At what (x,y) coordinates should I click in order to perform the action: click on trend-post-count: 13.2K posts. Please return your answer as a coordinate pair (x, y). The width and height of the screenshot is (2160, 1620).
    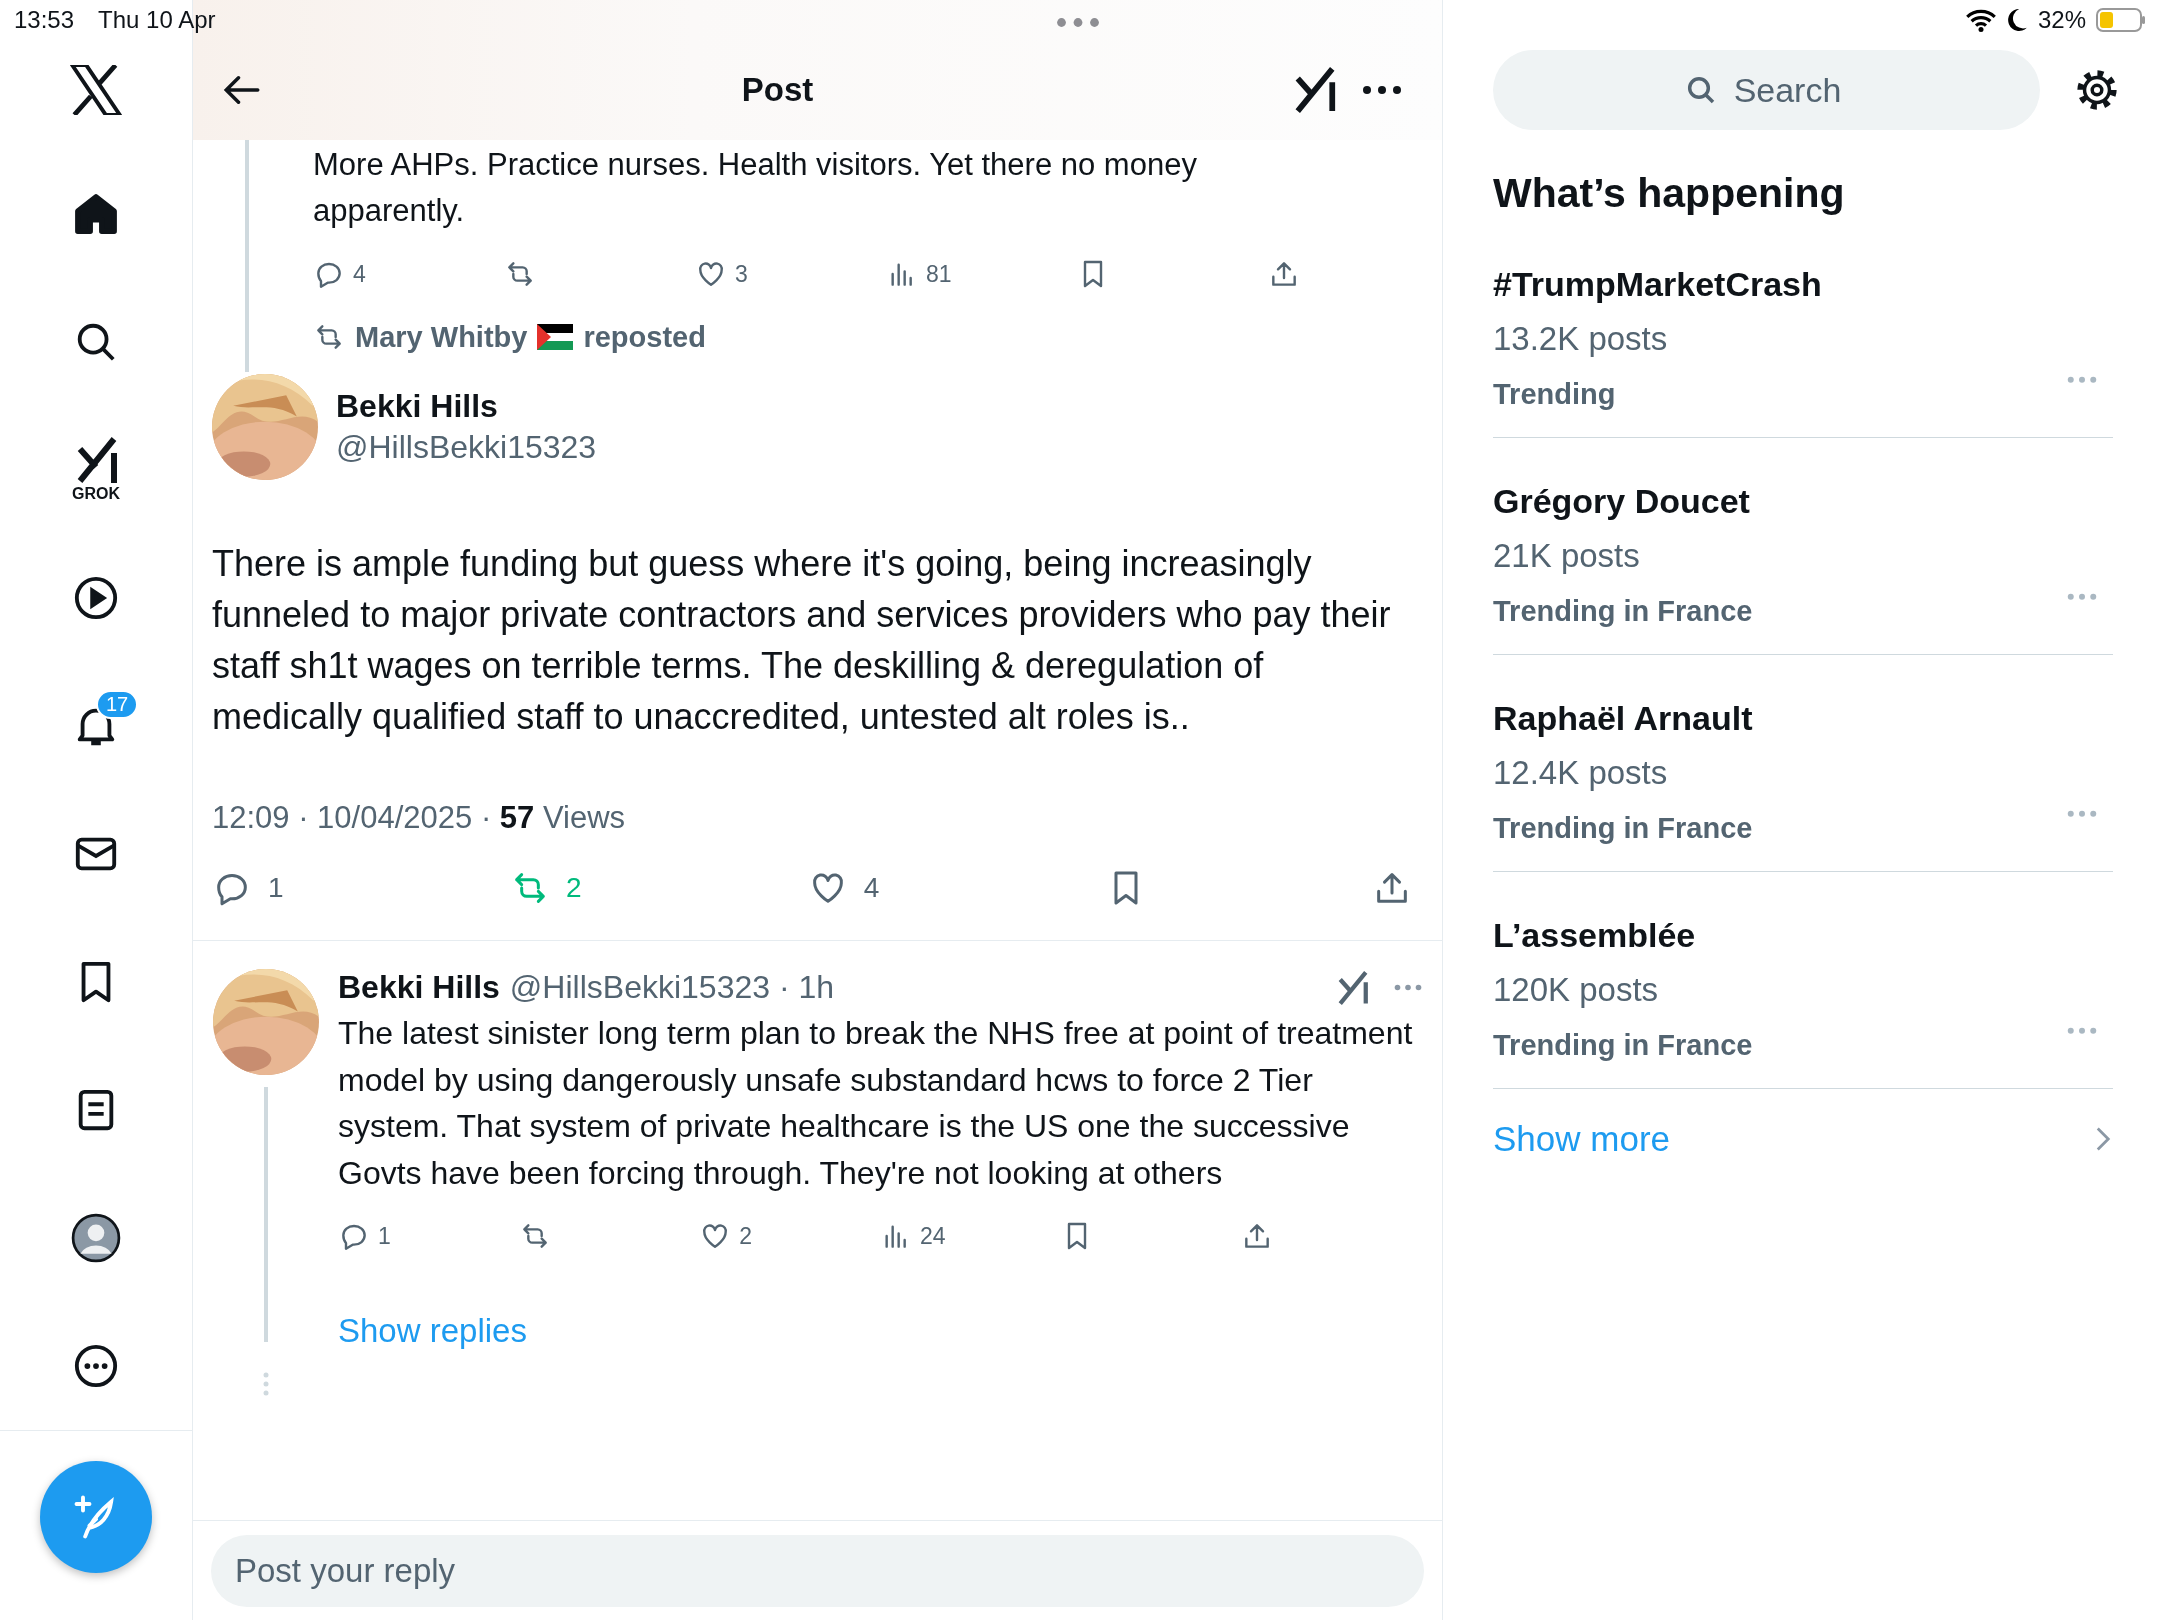
    Looking at the image, I should click on (1581, 339).